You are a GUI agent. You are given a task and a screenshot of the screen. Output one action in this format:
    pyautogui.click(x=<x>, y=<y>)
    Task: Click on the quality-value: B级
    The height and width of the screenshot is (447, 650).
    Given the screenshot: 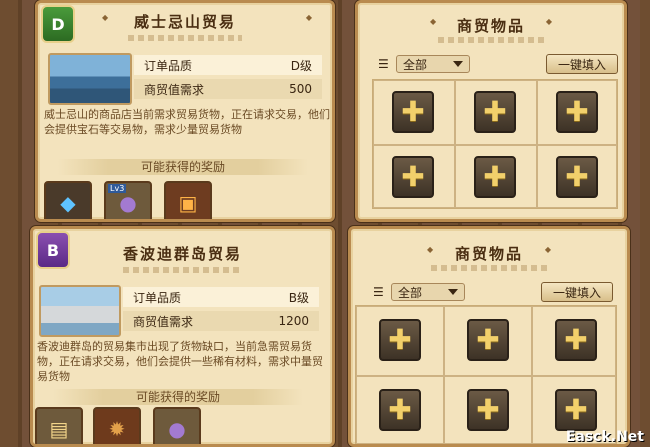 What is the action you would take?
    pyautogui.click(x=298, y=297)
    